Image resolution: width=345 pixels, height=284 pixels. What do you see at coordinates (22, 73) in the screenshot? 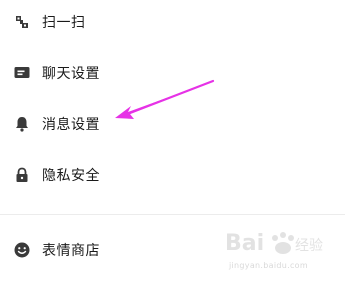
I see `chat-settings-icon` at bounding box center [22, 73].